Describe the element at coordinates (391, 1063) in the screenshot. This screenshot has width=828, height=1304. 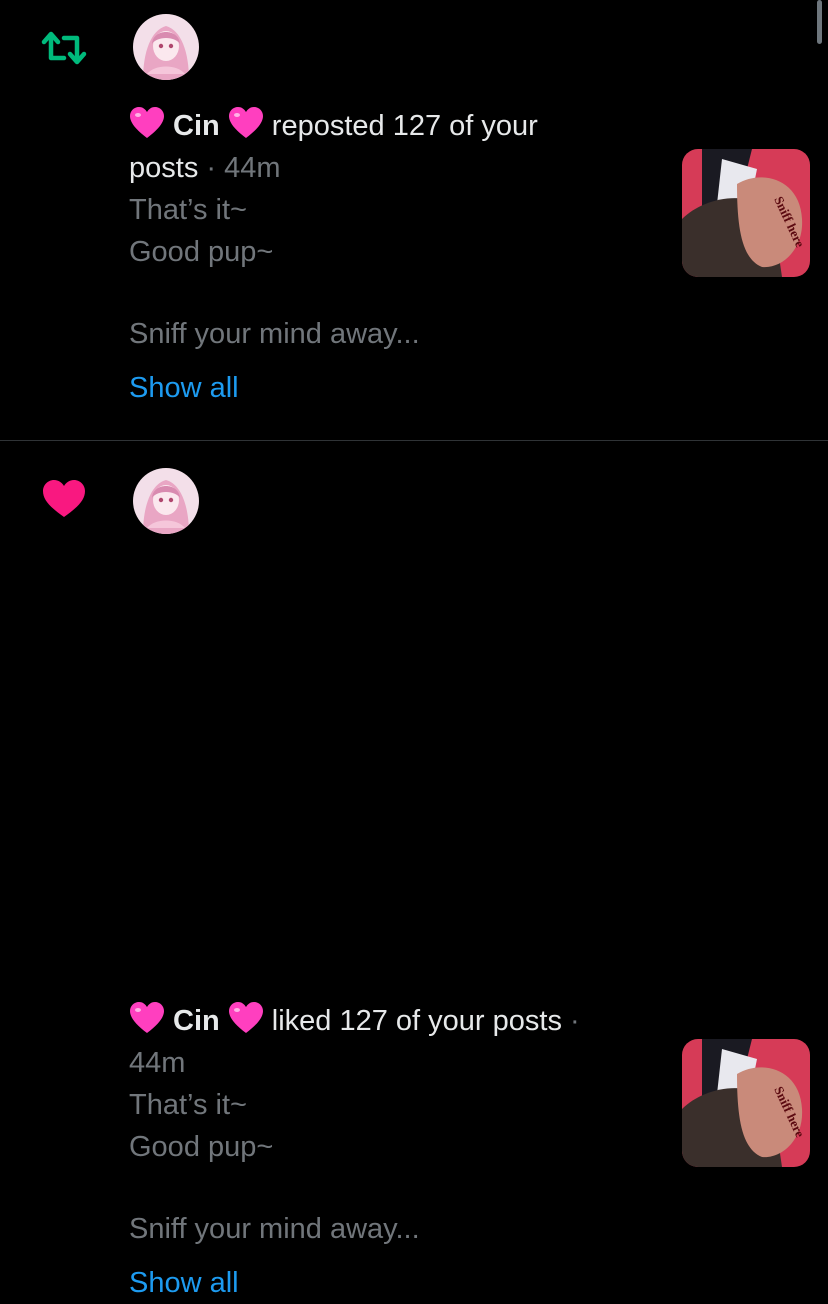
I see `notification-meta: 44m` at that location.